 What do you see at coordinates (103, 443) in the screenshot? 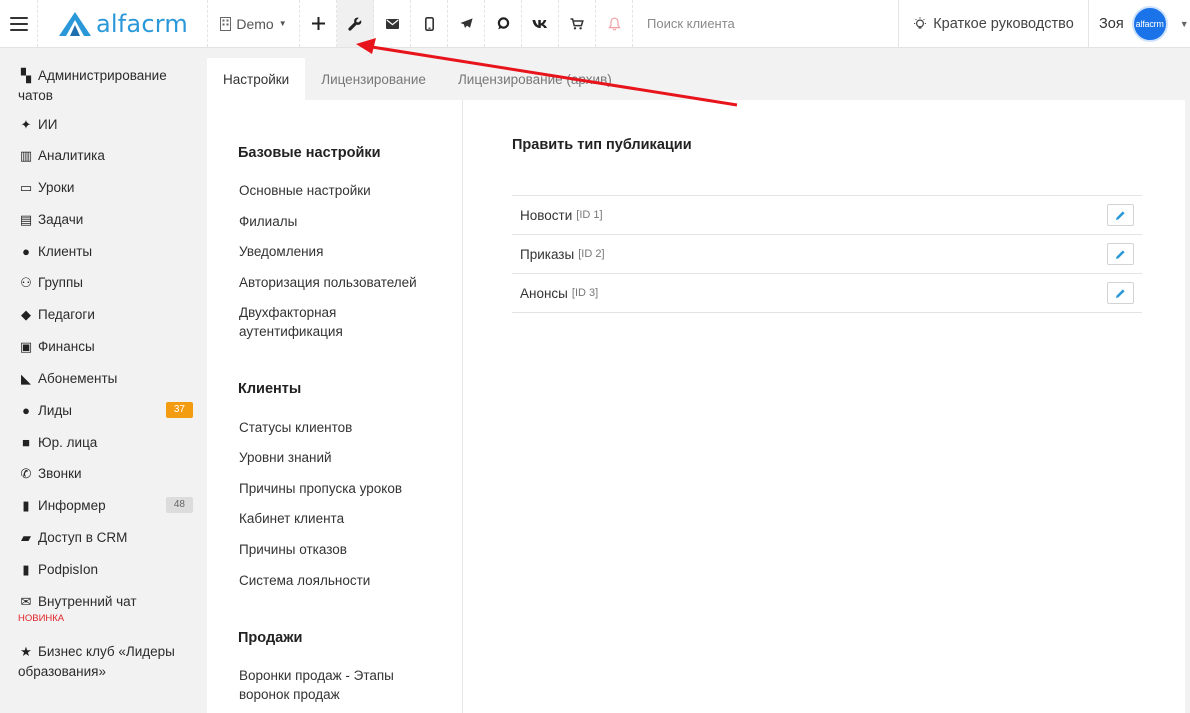
I see `sidebar-item-legal-entities: ■ Юр. лица` at bounding box center [103, 443].